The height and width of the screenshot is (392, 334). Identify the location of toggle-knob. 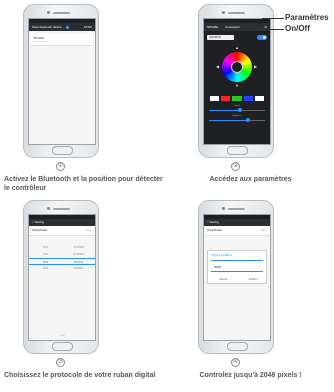
(264, 37).